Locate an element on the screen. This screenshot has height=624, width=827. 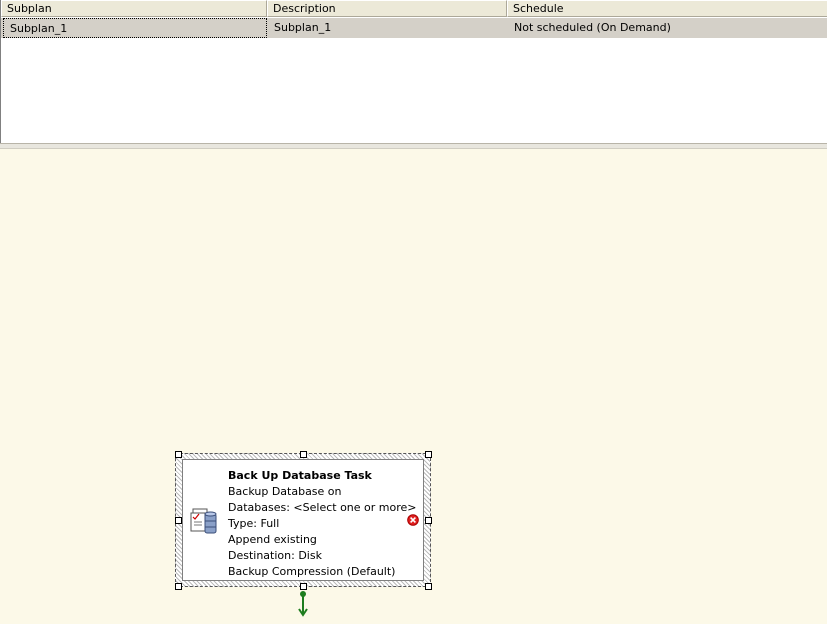
column-header-description: Description is located at coordinates (387, 8).